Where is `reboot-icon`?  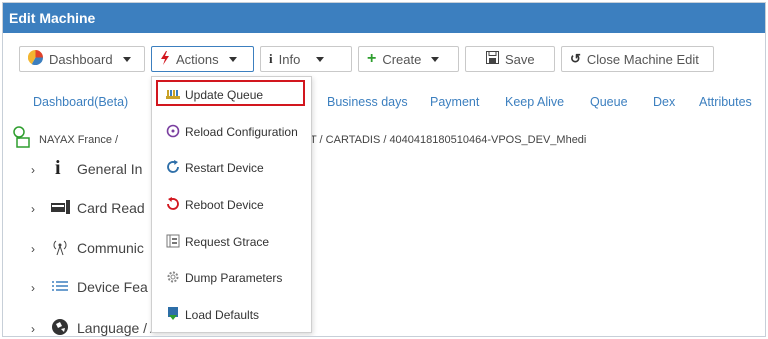 reboot-icon is located at coordinates (173, 204).